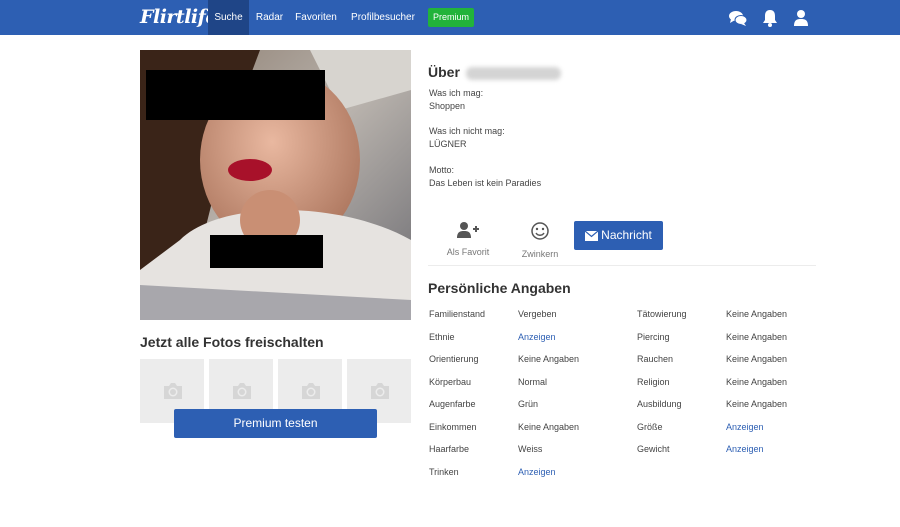 The image size is (900, 527). Describe the element at coordinates (499, 288) in the screenshot. I see `personal-details-title: Persönliche Angaben` at that location.